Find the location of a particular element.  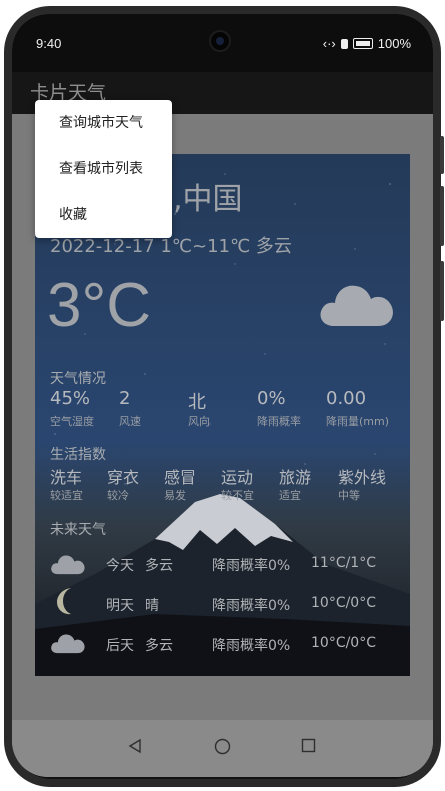

life-index-travel: 旅游 is located at coordinates (295, 477).